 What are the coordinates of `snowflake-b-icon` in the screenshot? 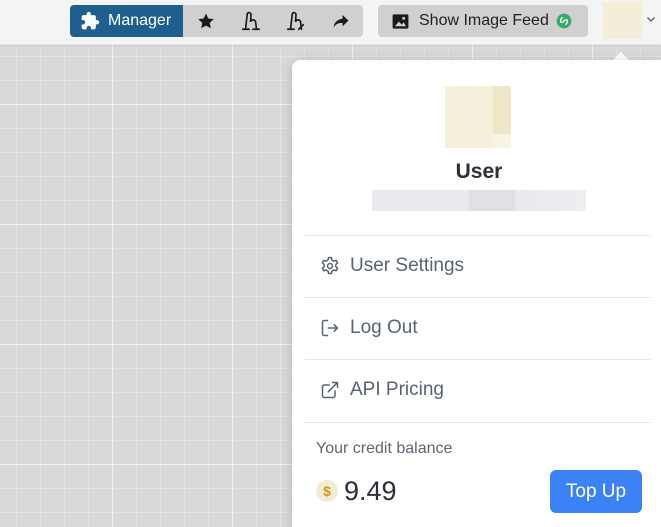 It's located at (250, 21).